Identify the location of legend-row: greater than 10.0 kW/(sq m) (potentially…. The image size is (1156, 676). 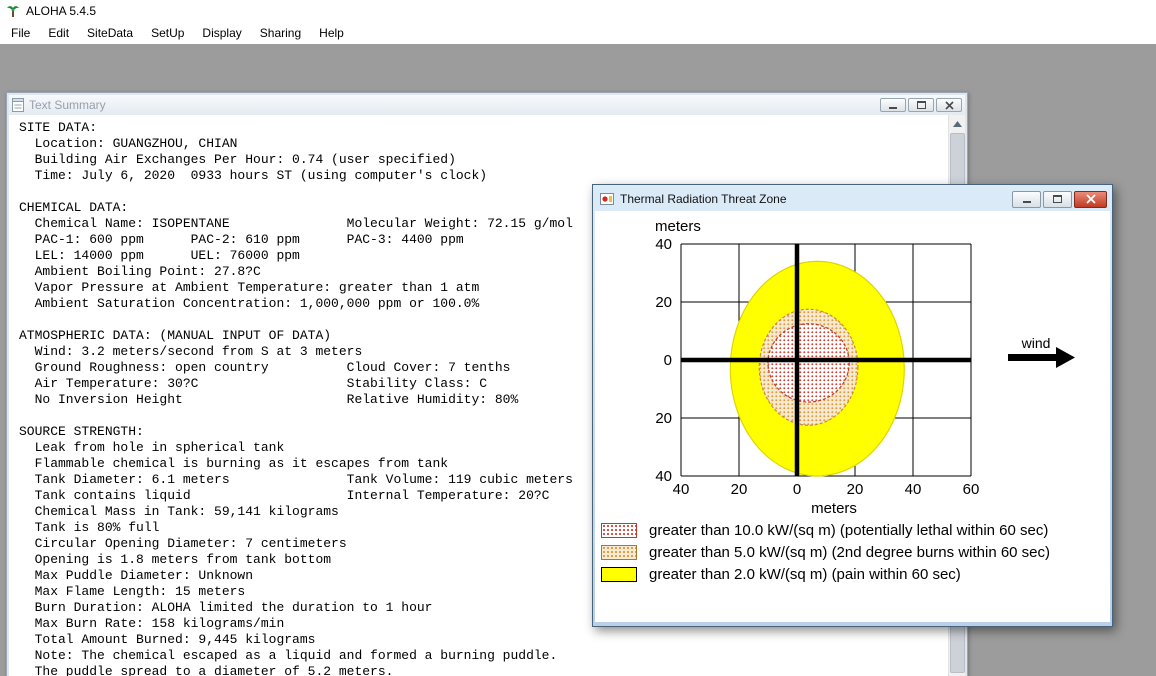
(854, 530).